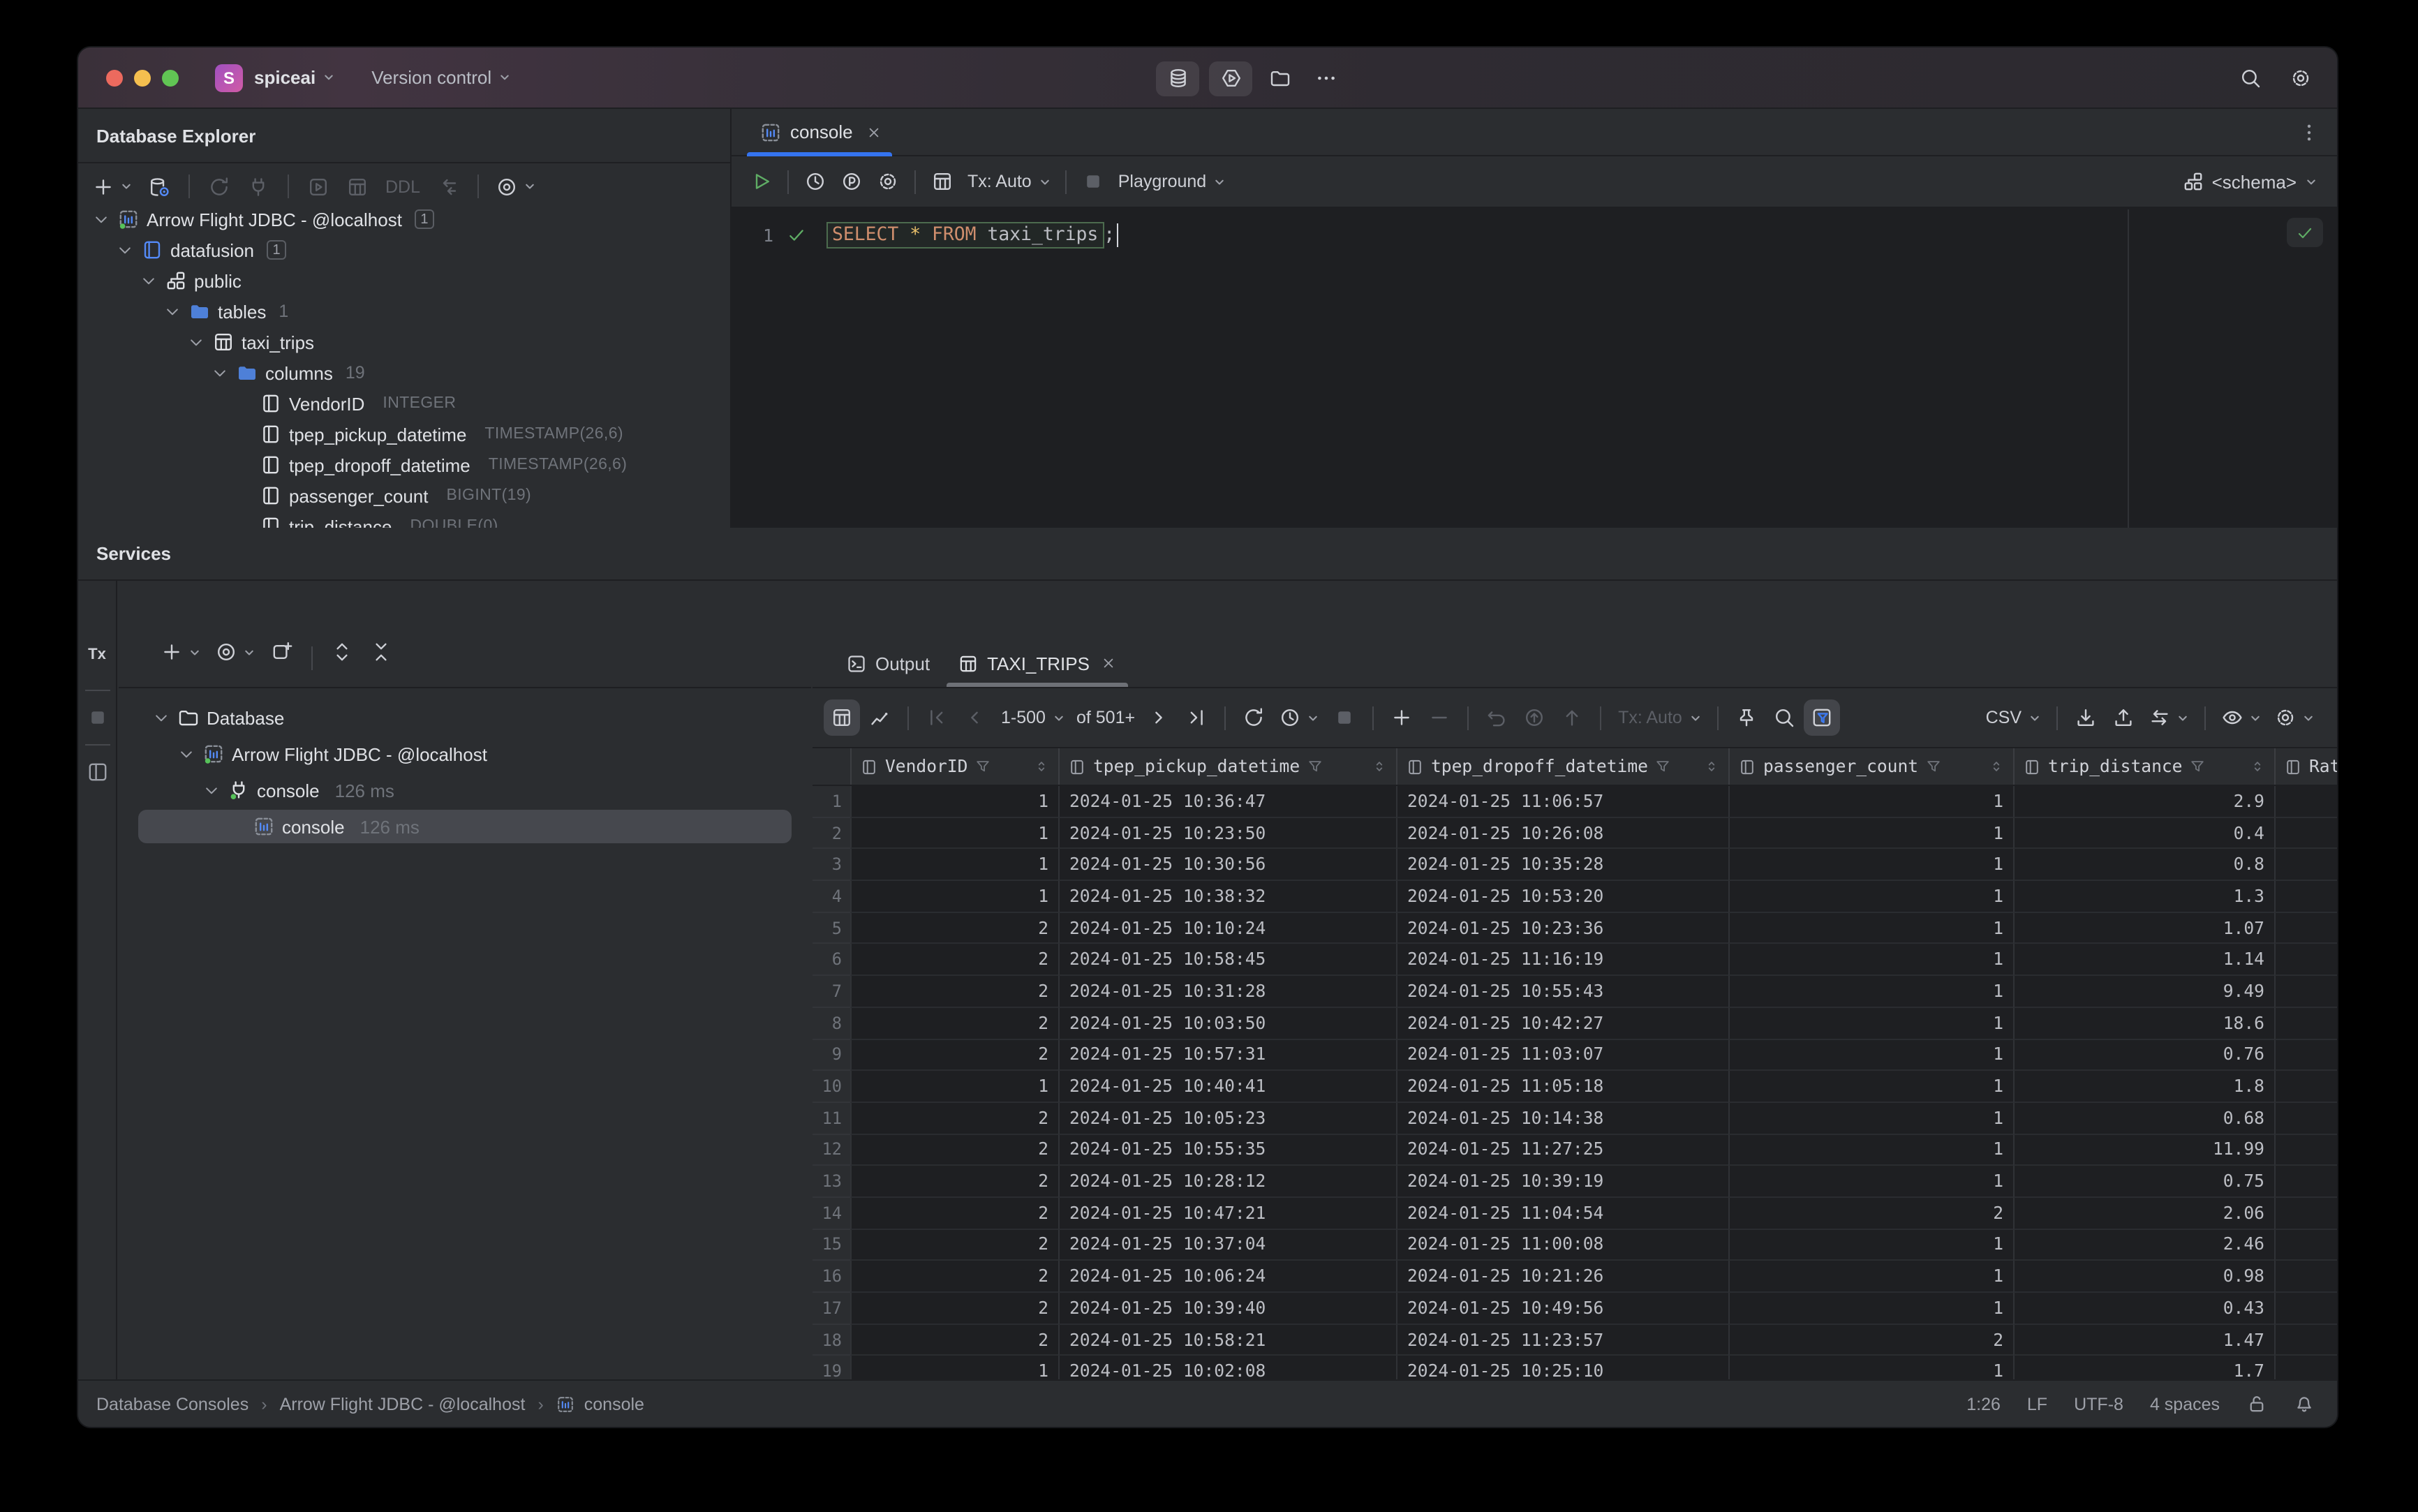  I want to click on grid-cell: 0.8, so click(2143, 865).